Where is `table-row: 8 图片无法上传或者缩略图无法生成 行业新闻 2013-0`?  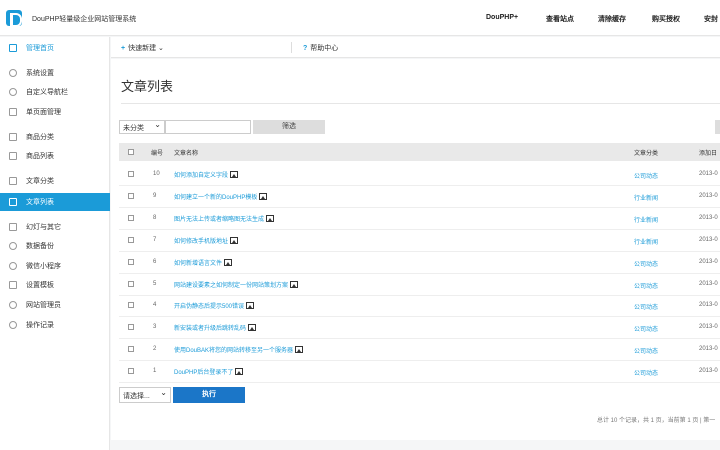
table-row: 8 图片无法上传或者缩略图无法生成 行业新闻 2013-0 is located at coordinates (419, 219).